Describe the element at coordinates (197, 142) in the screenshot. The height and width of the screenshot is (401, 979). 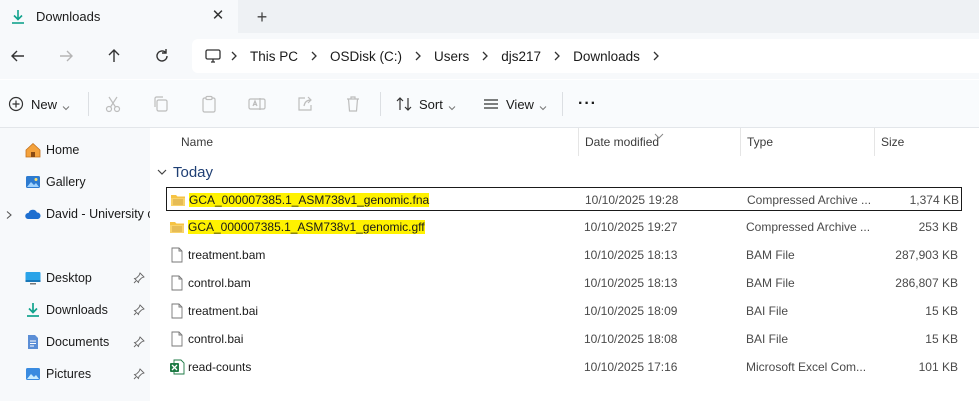
I see `column-header-name: Name` at that location.